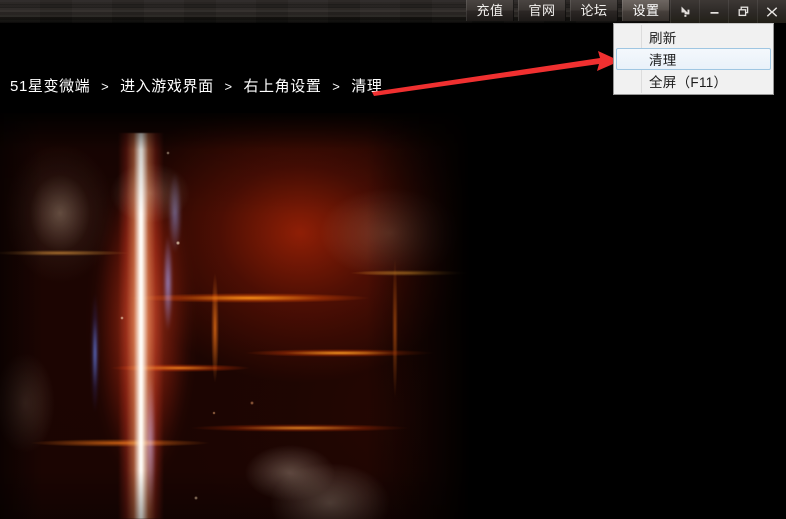  I want to click on breadcrumb: 51星变微端 > 进入游戏界面 > 右上角设置 > 清理, so click(196, 85).